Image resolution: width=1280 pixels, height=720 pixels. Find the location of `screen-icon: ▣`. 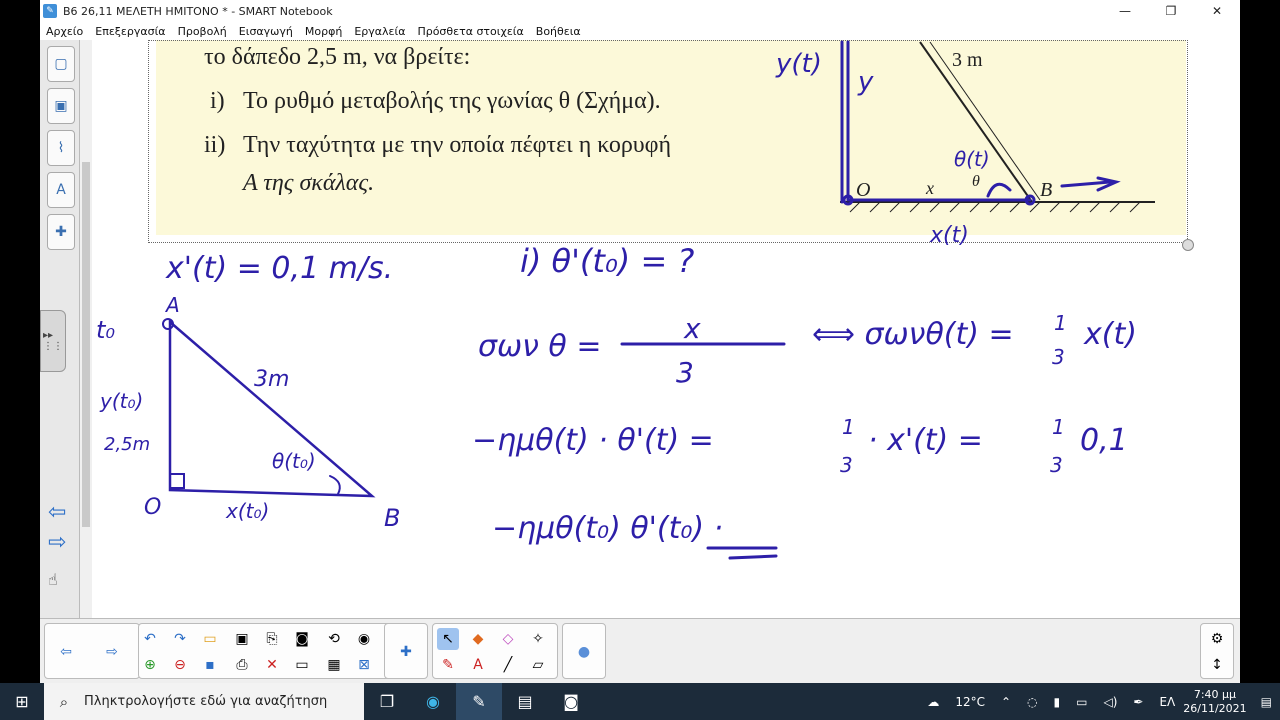

screen-icon: ▣ is located at coordinates (242, 639).